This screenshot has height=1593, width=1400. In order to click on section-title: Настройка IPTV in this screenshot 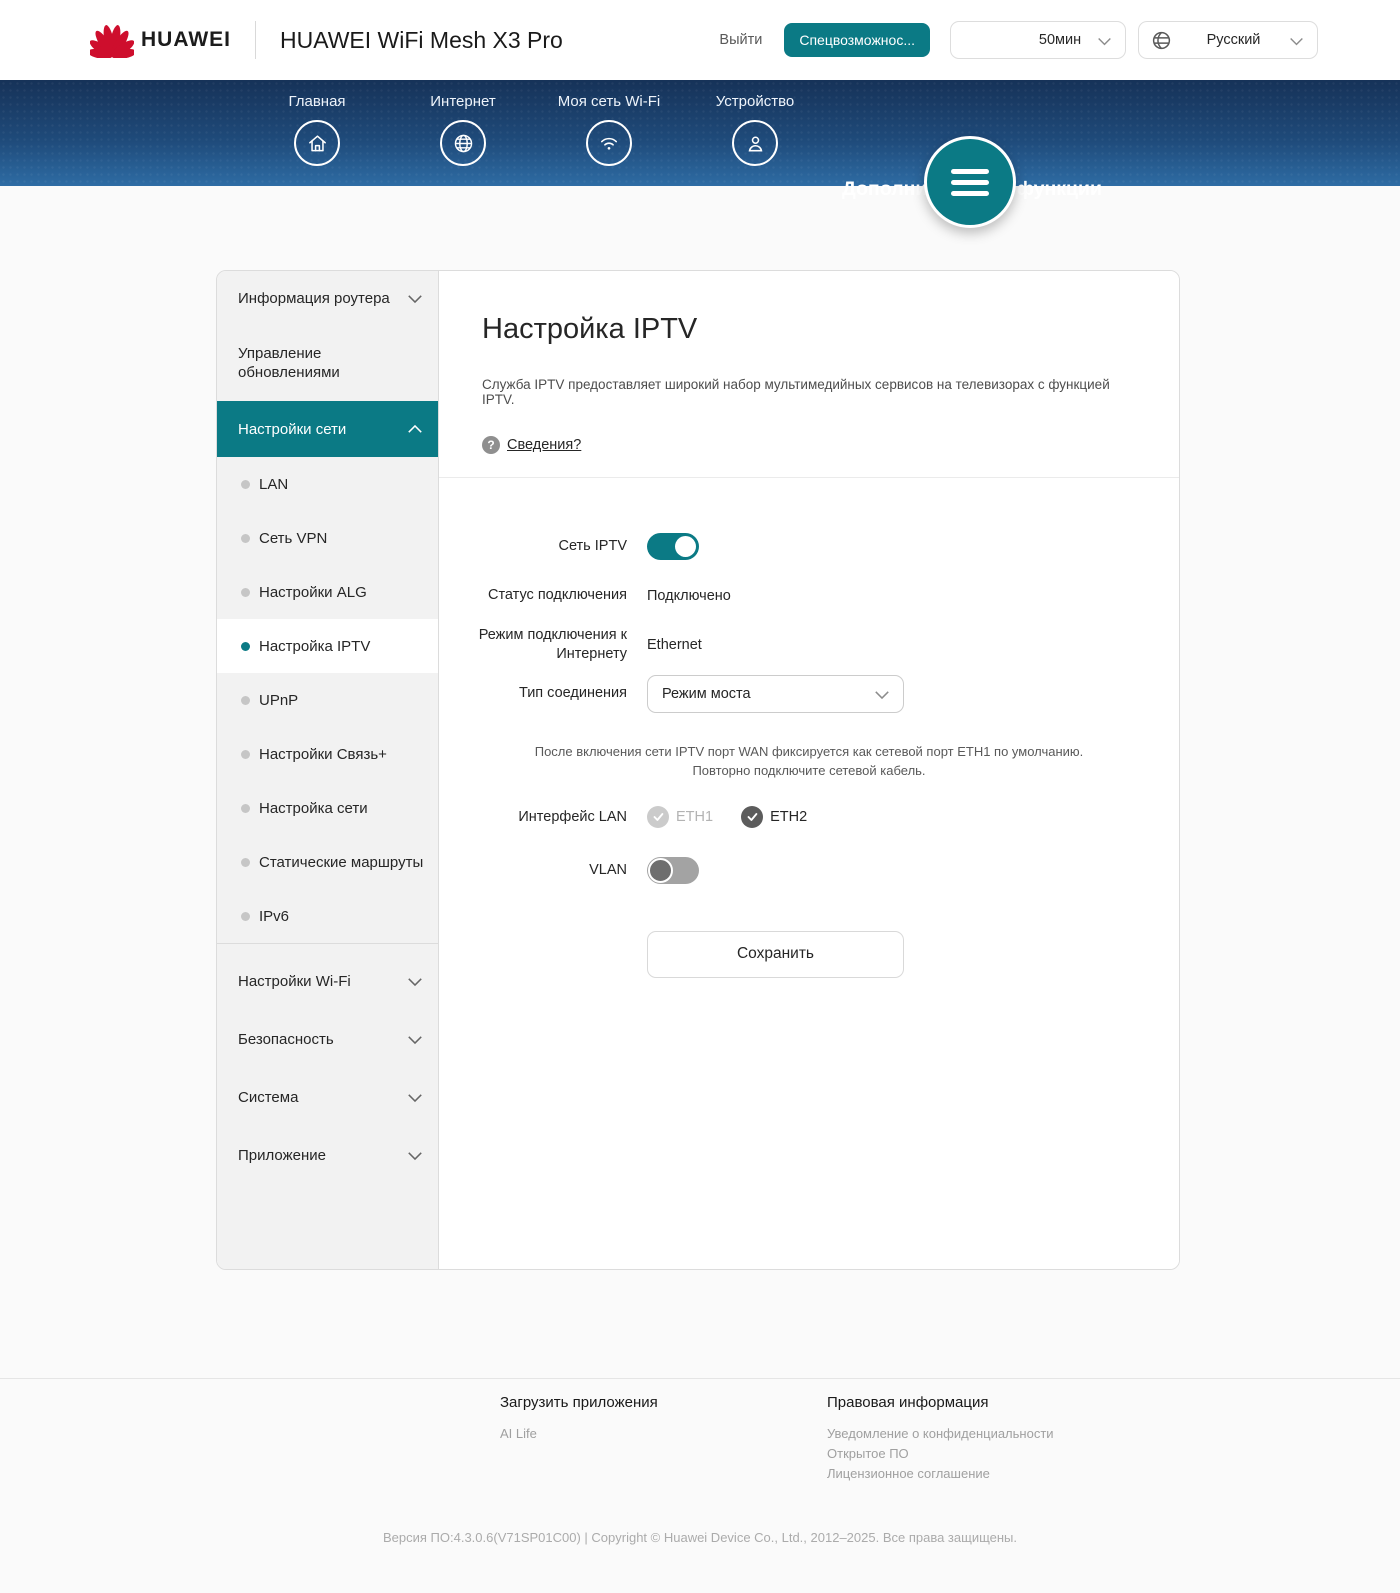, I will do `click(590, 329)`.